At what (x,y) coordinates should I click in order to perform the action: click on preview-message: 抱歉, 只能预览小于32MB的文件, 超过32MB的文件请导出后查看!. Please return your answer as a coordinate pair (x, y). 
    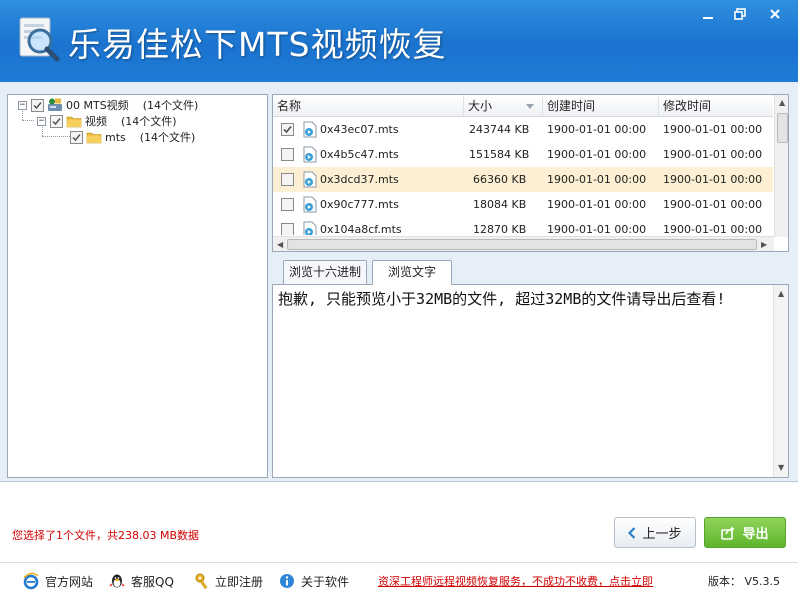
    Looking at the image, I should click on (502, 299).